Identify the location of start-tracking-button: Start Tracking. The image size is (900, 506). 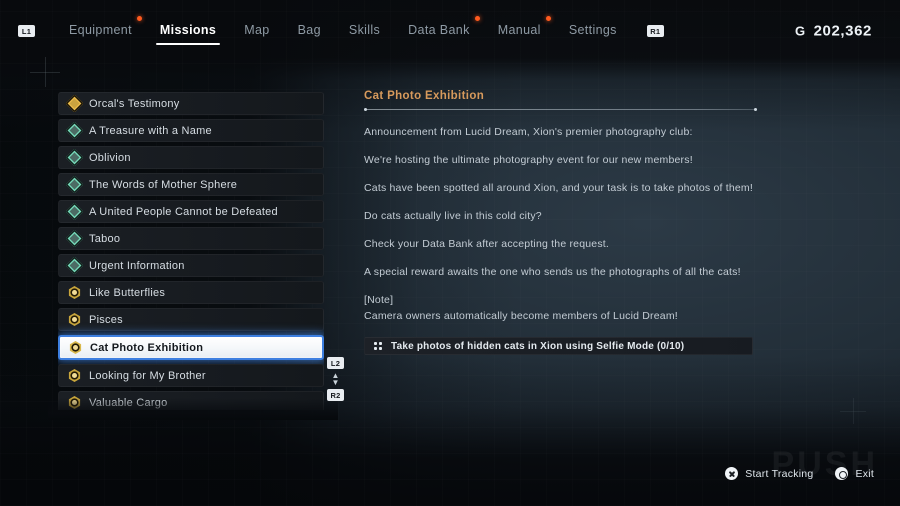
(769, 473).